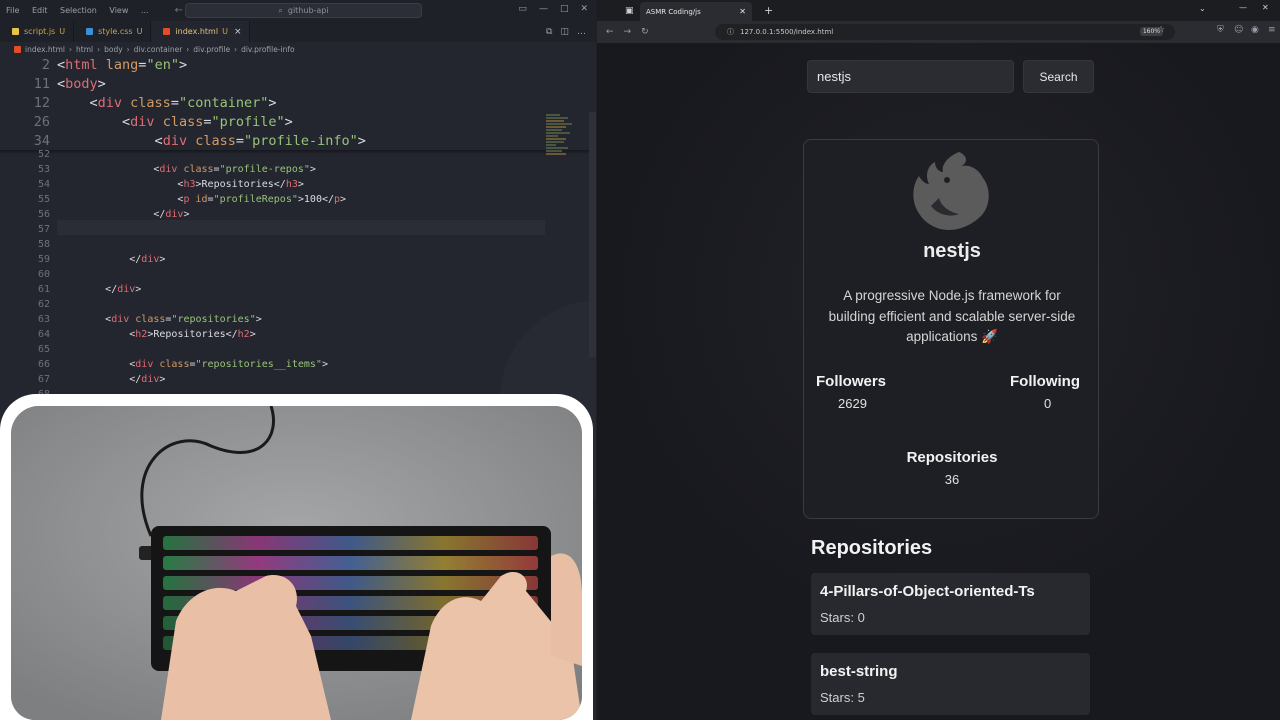  I want to click on repositories-label: Repositories, so click(952, 457).